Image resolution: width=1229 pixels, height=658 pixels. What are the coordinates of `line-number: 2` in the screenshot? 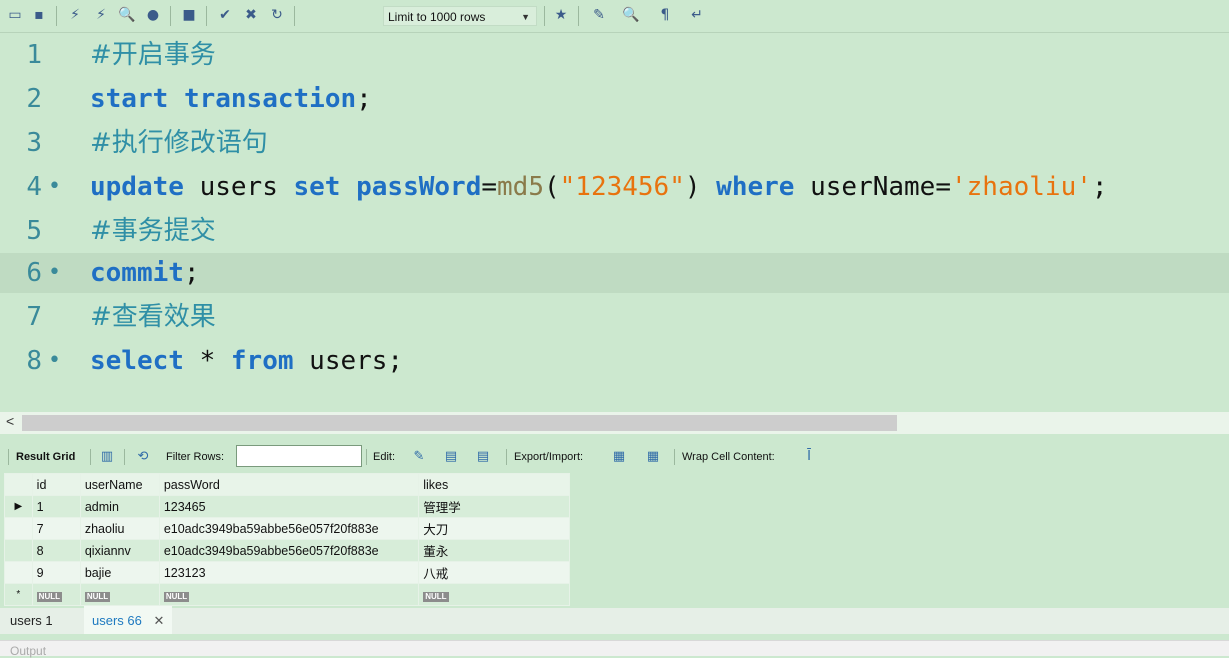 It's located at (34, 99).